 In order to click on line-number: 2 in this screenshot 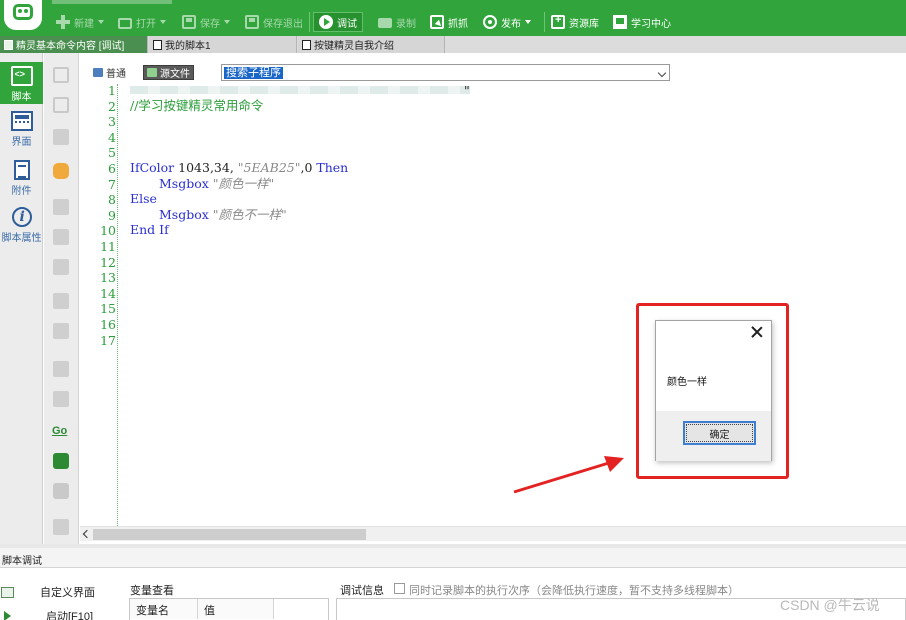, I will do `click(112, 106)`.